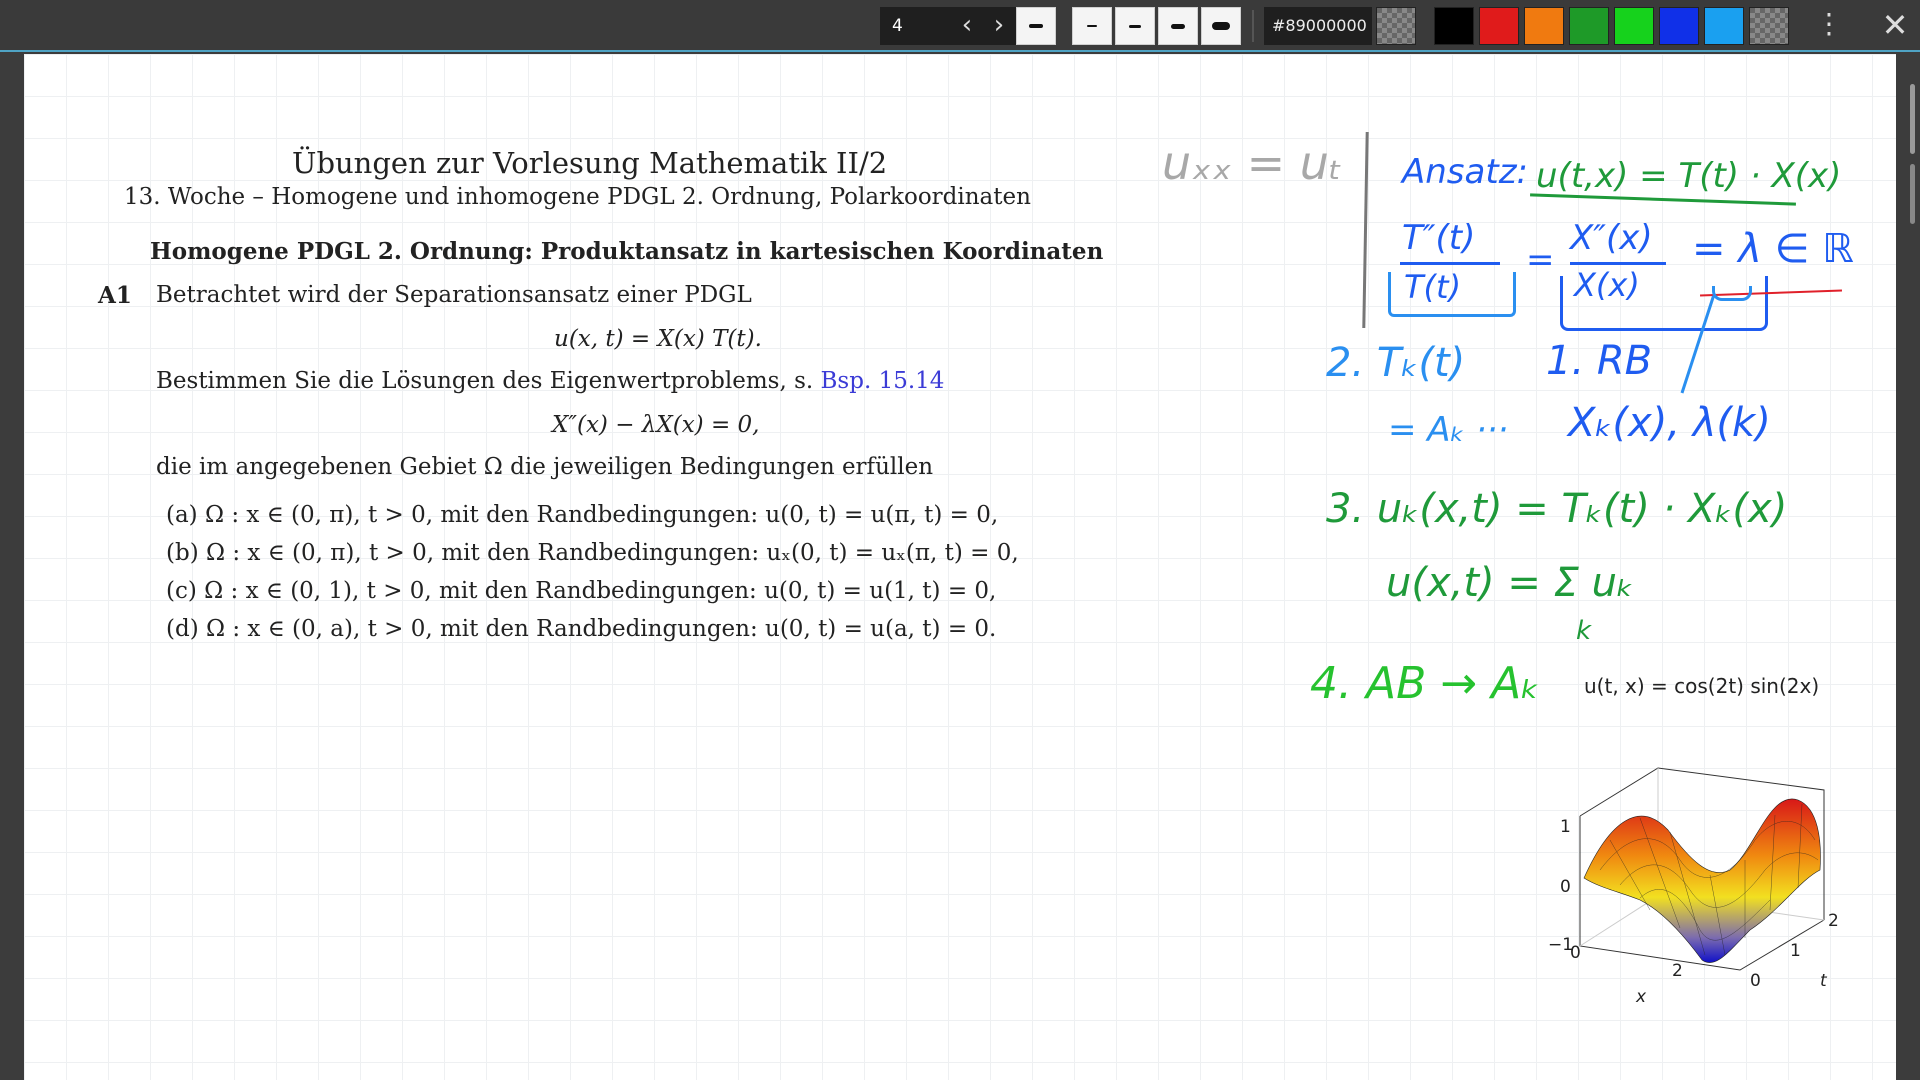  What do you see at coordinates (1912, 119) in the screenshot?
I see `scrollbar-thumb` at bounding box center [1912, 119].